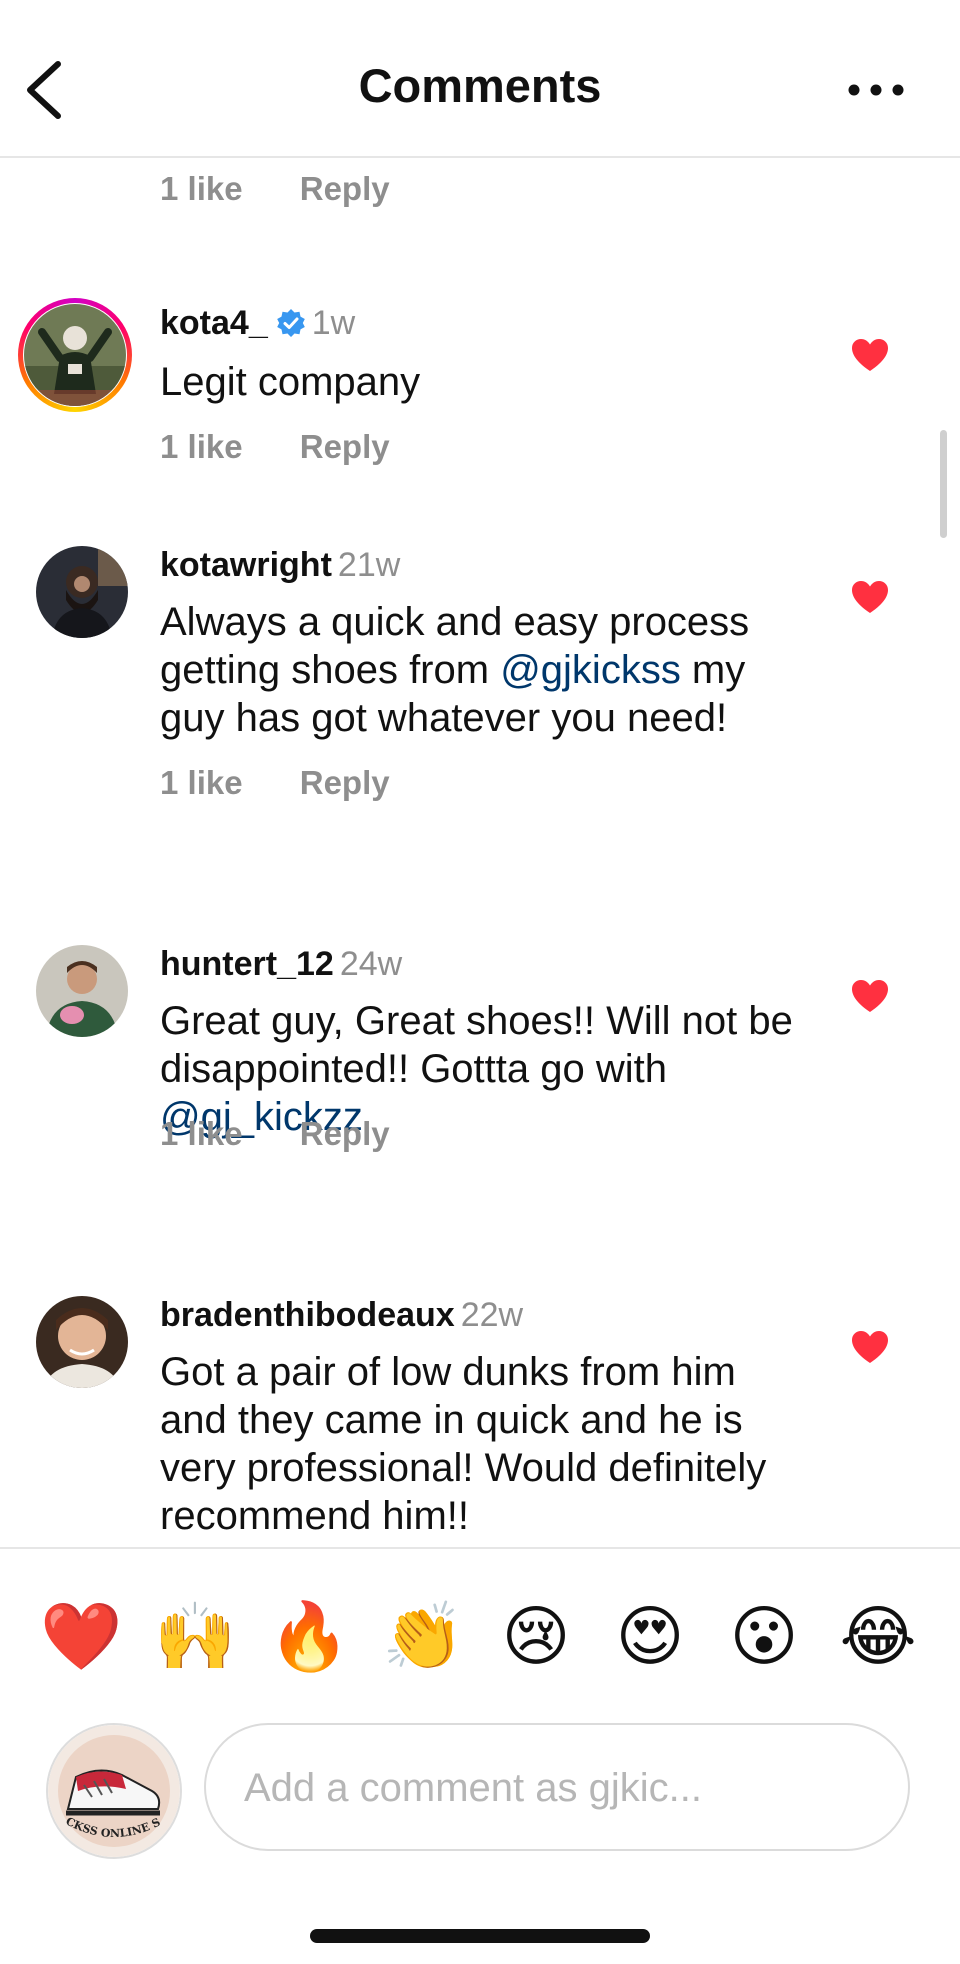 The height and width of the screenshot is (1964, 960). I want to click on comment-time: 21w, so click(369, 565).